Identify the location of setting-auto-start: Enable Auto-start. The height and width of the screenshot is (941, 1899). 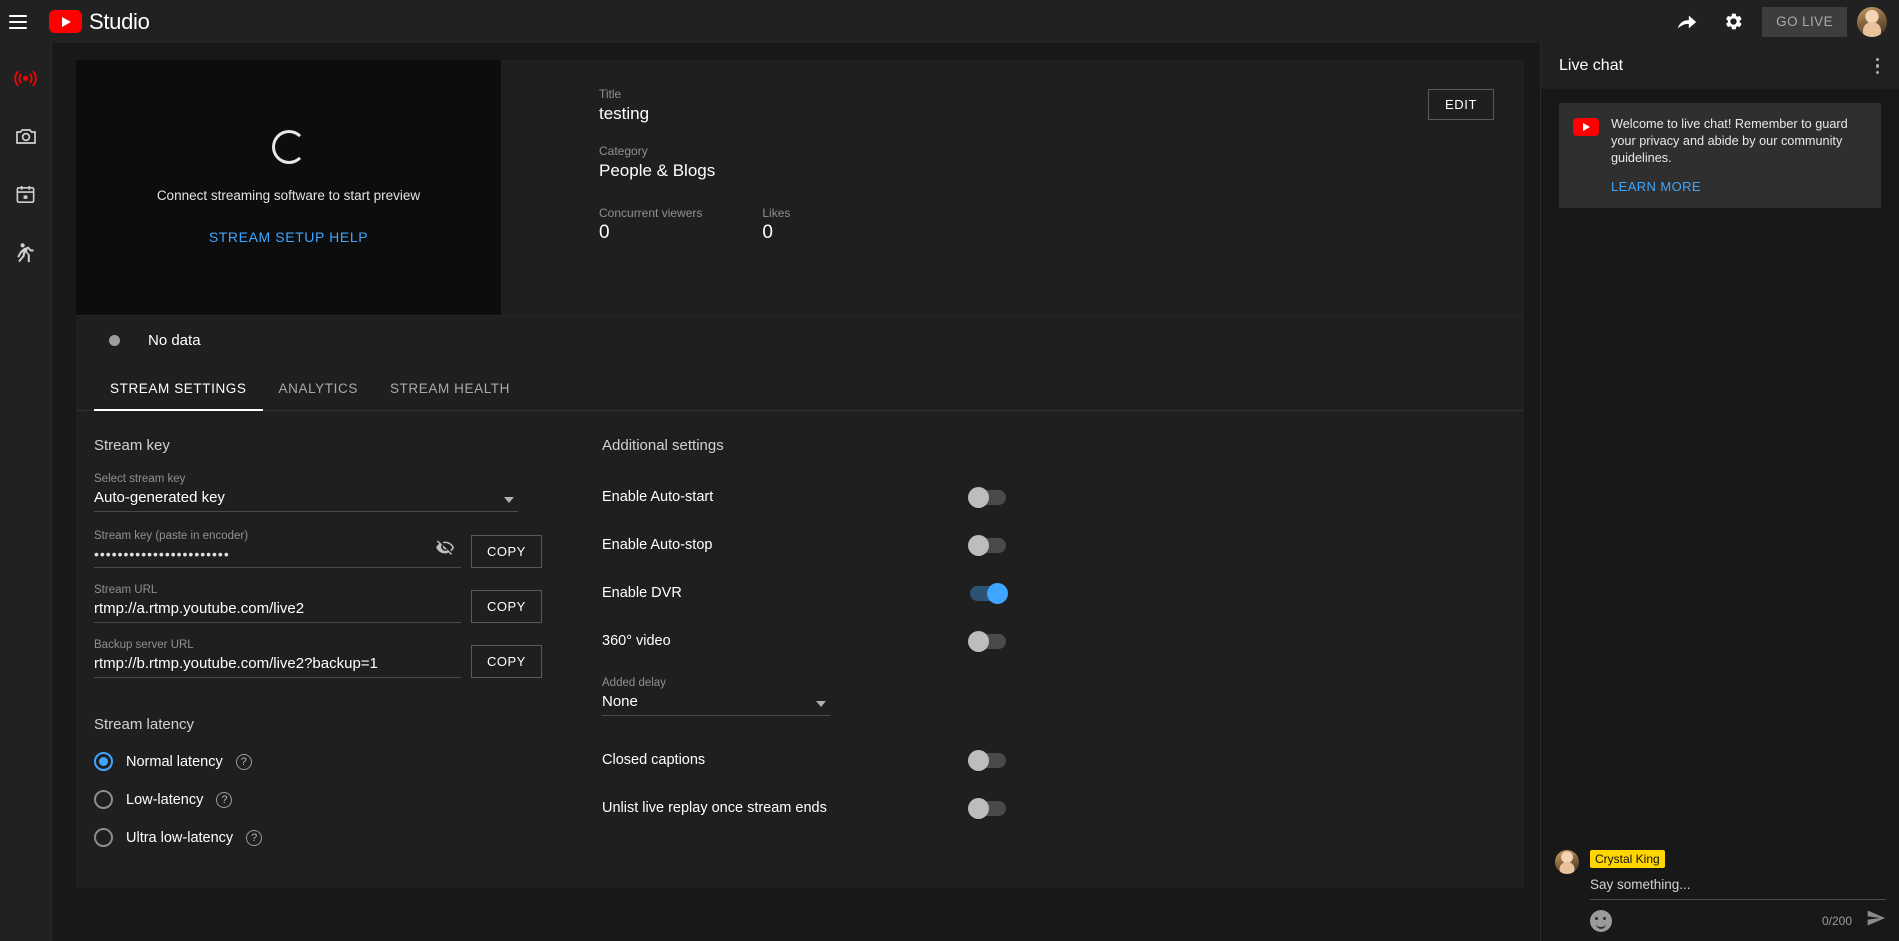
(1063, 497).